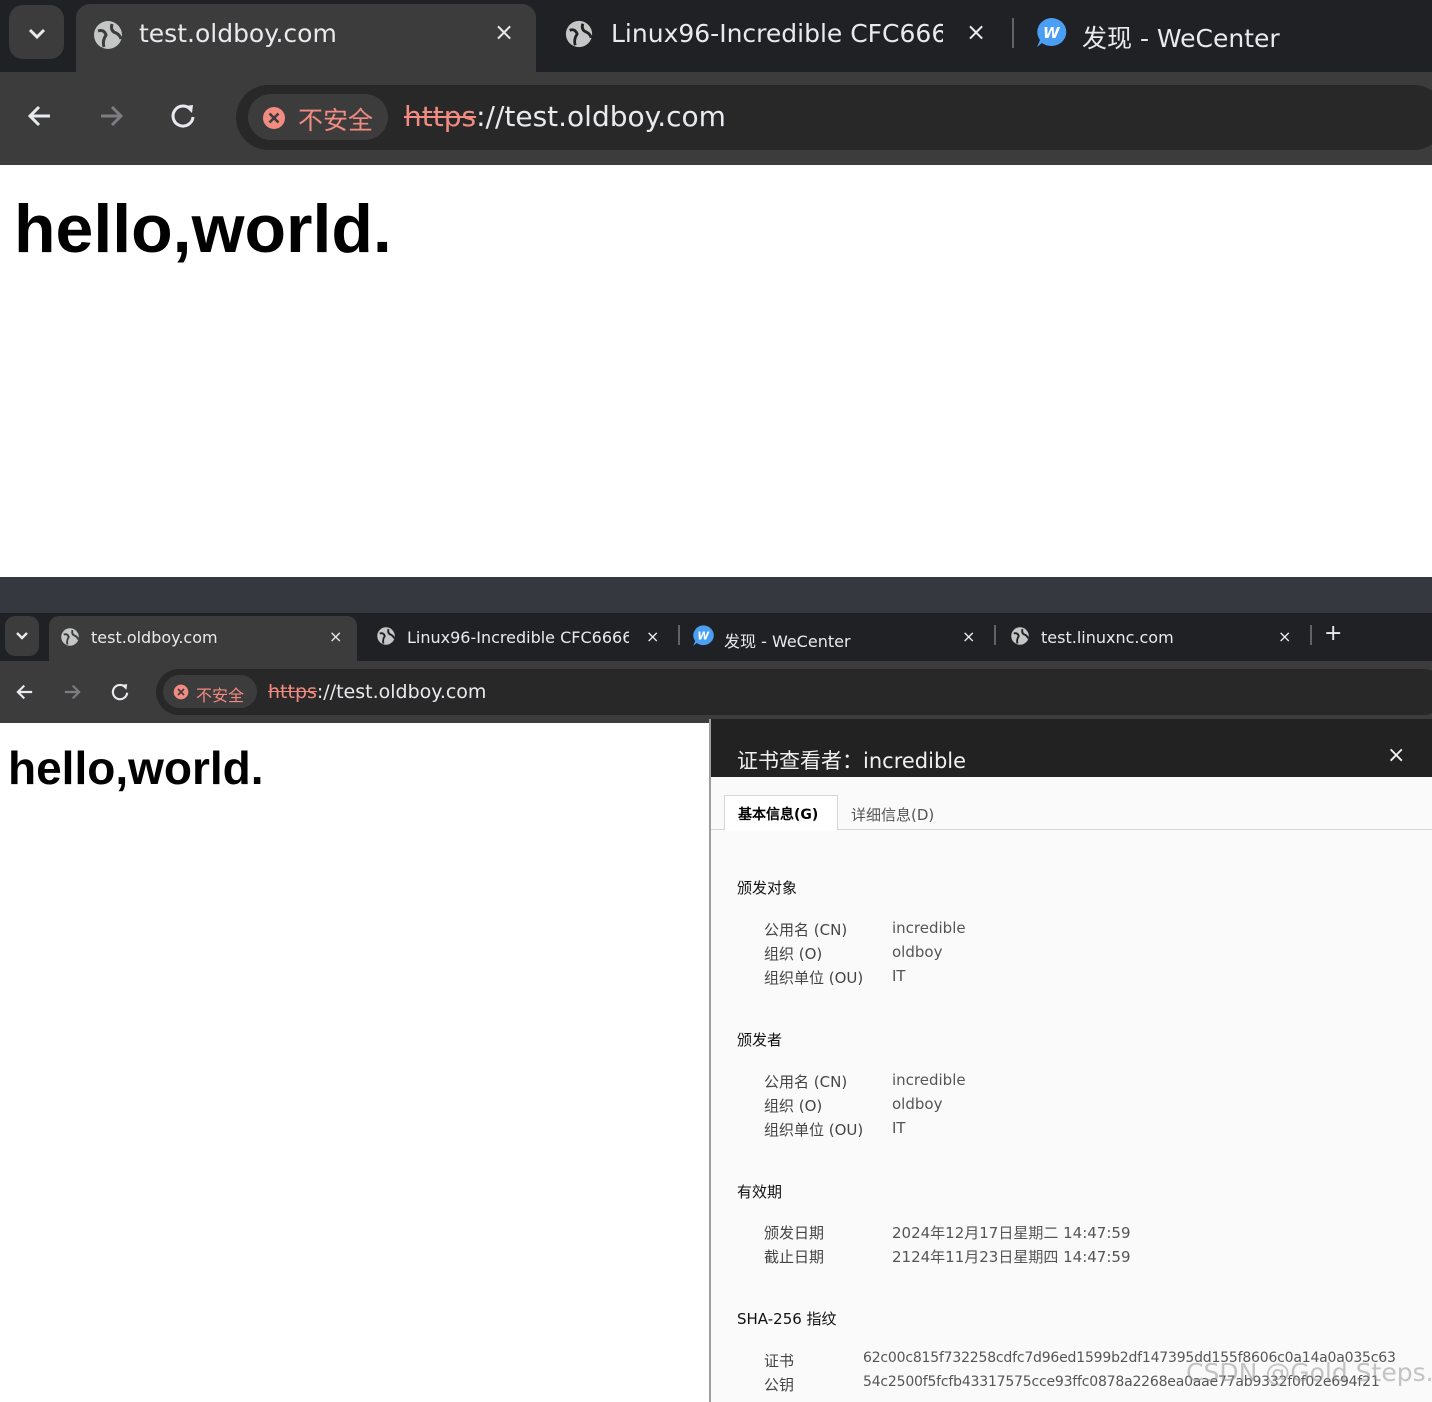 Image resolution: width=1432 pixels, height=1402 pixels. Describe the element at coordinates (760, 1192) in the screenshot. I see `section-heading-validity: 有效期` at that location.